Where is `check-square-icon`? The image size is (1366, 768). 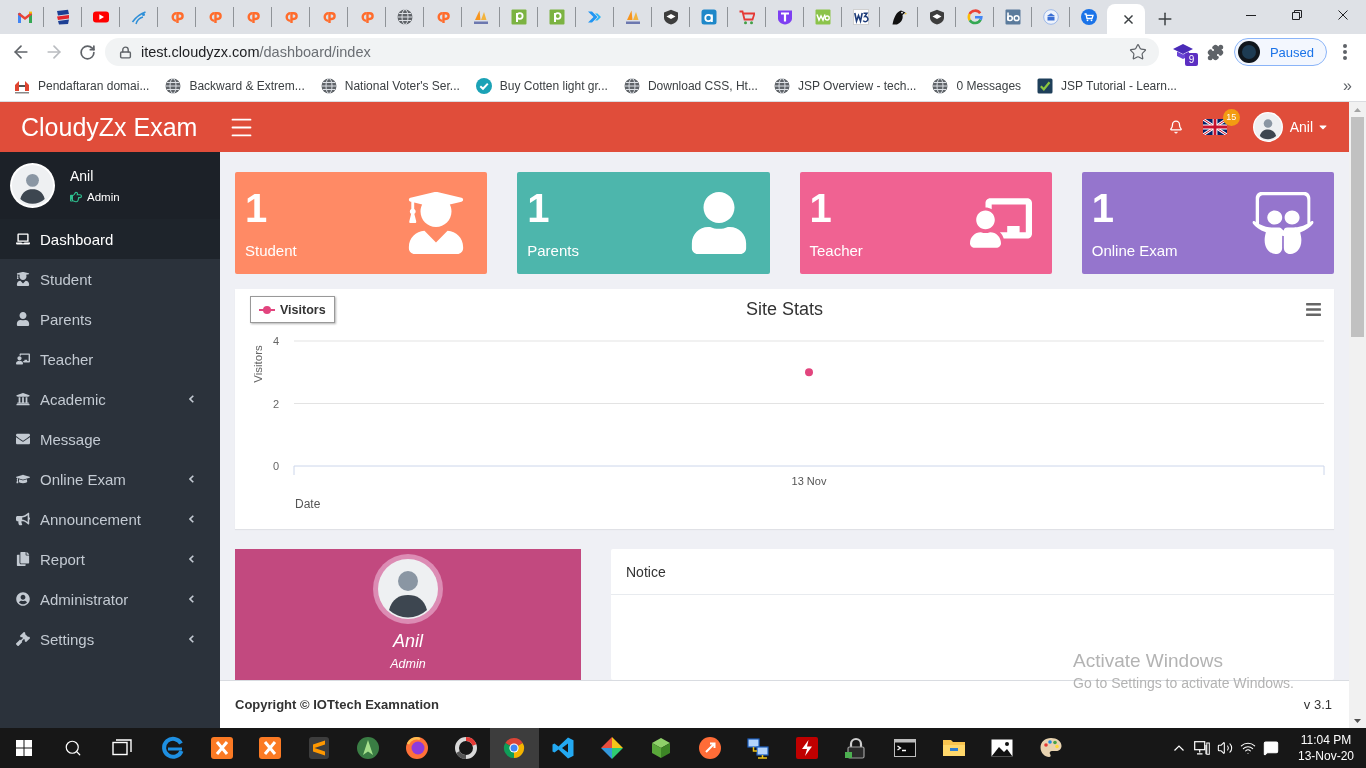 check-square-icon is located at coordinates (1045, 85).